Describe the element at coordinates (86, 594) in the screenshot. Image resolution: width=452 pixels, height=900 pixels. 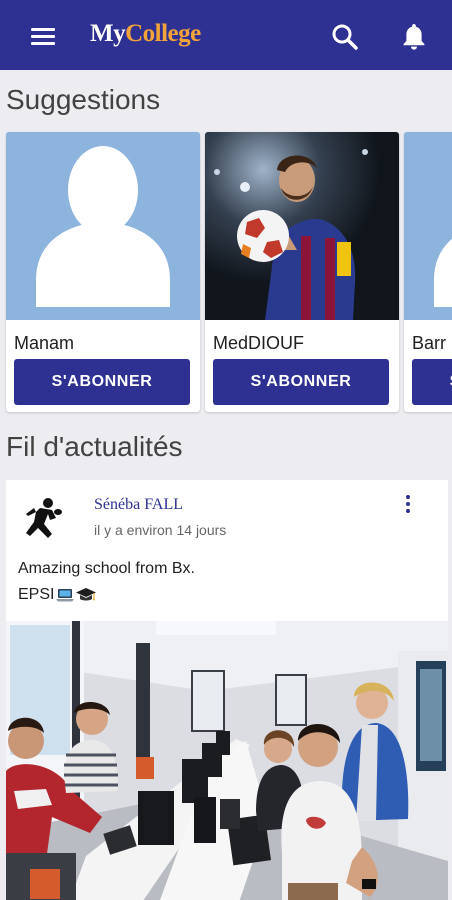
I see `graduation-cap-icon` at that location.